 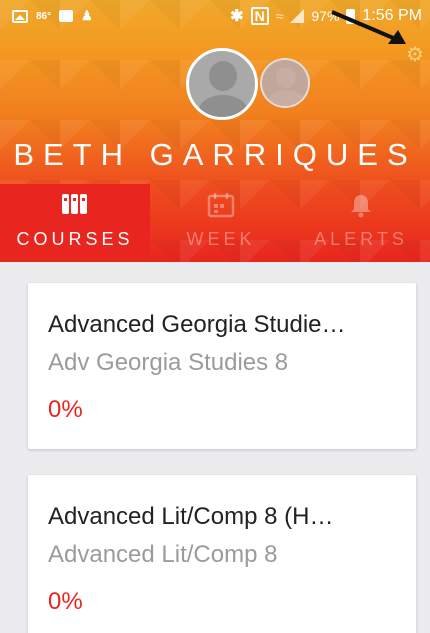 I want to click on annotation-arrow-icon, so click(x=368, y=27).